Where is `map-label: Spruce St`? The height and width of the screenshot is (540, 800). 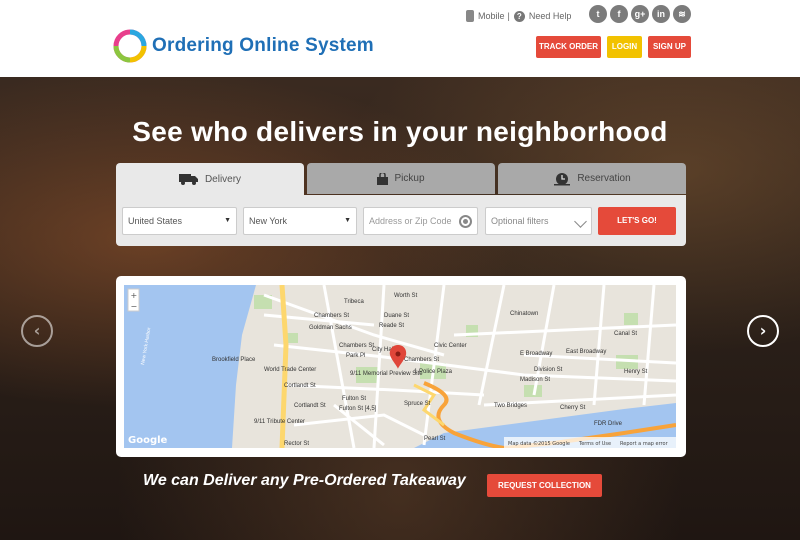
map-label: Spruce St is located at coordinates (417, 404).